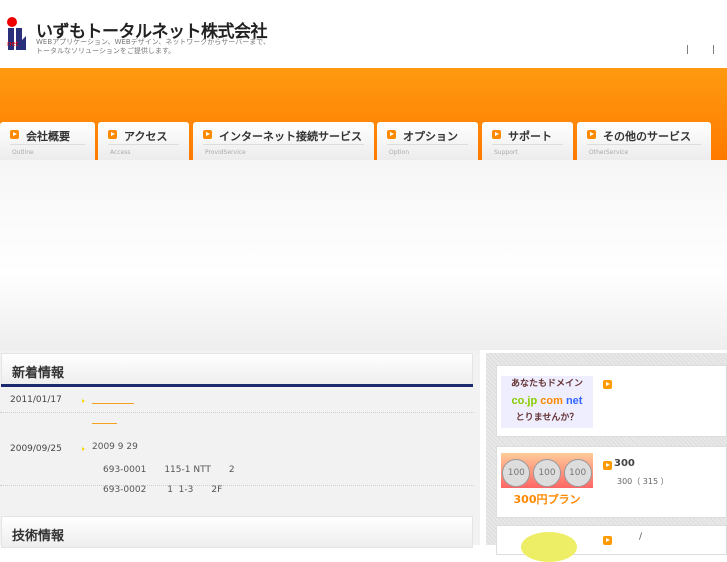 The height and width of the screenshot is (562, 727). Describe the element at coordinates (36, 449) in the screenshot. I see `news-date: 2009/09/25` at that location.